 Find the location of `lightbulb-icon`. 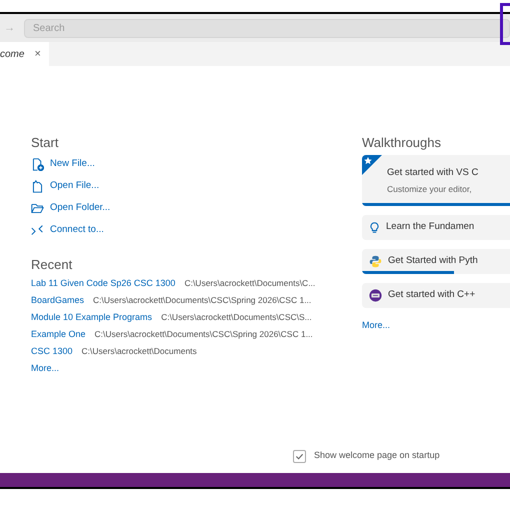

lightbulb-icon is located at coordinates (374, 228).